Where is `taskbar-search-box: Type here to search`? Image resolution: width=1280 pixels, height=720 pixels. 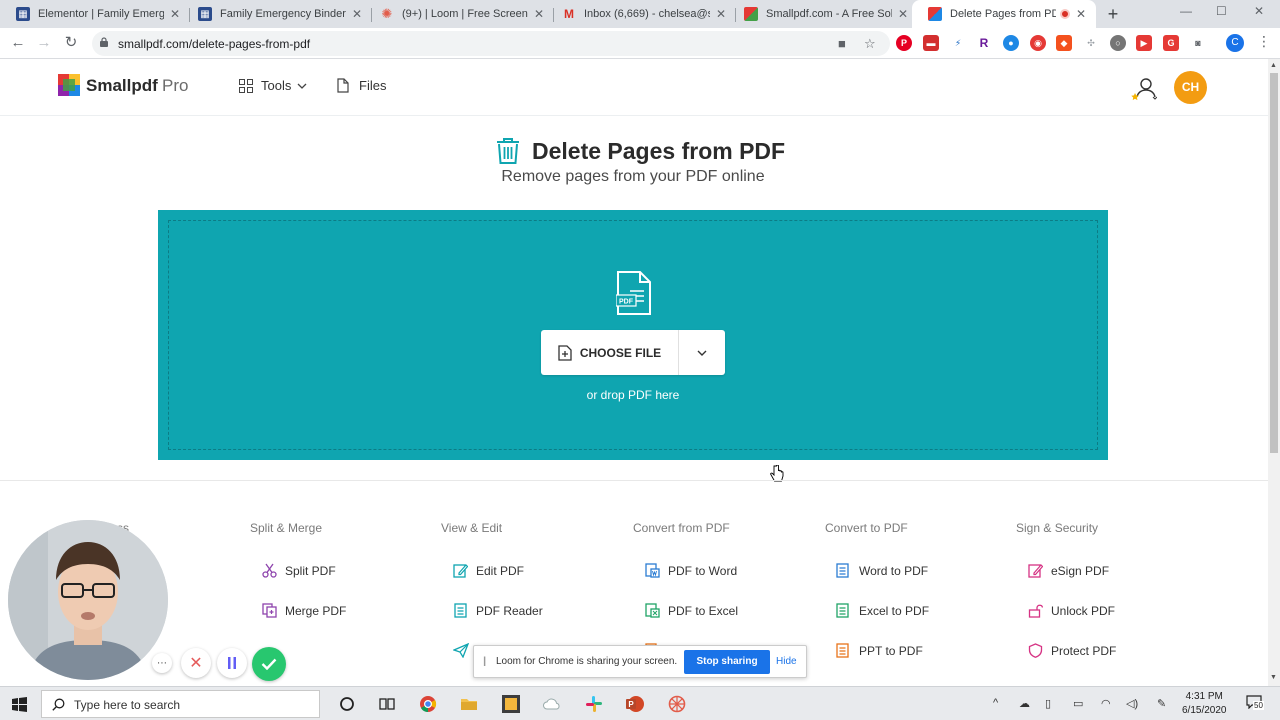
taskbar-search-box: Type here to search is located at coordinates (180, 704).